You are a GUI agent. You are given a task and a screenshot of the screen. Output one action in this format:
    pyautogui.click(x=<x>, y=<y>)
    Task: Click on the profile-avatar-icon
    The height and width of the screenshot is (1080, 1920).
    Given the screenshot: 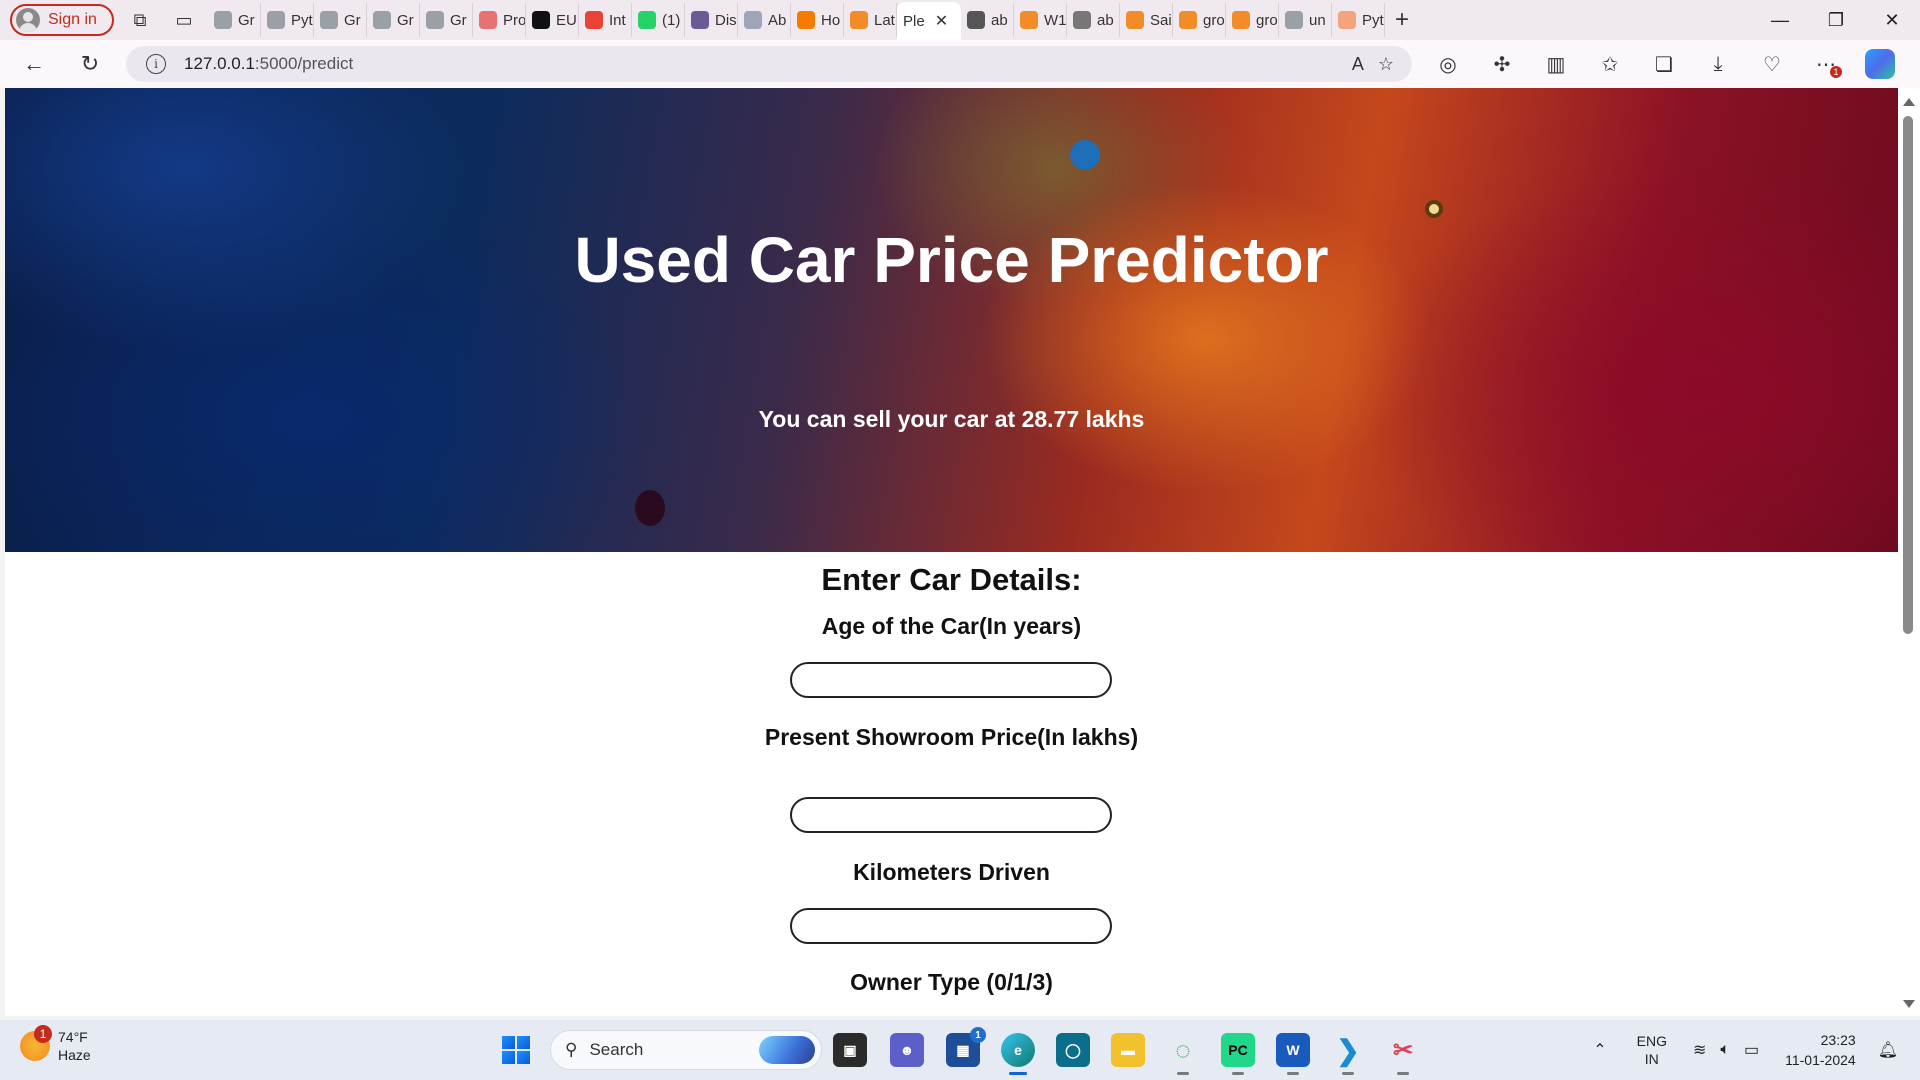 What is the action you would take?
    pyautogui.click(x=28, y=20)
    